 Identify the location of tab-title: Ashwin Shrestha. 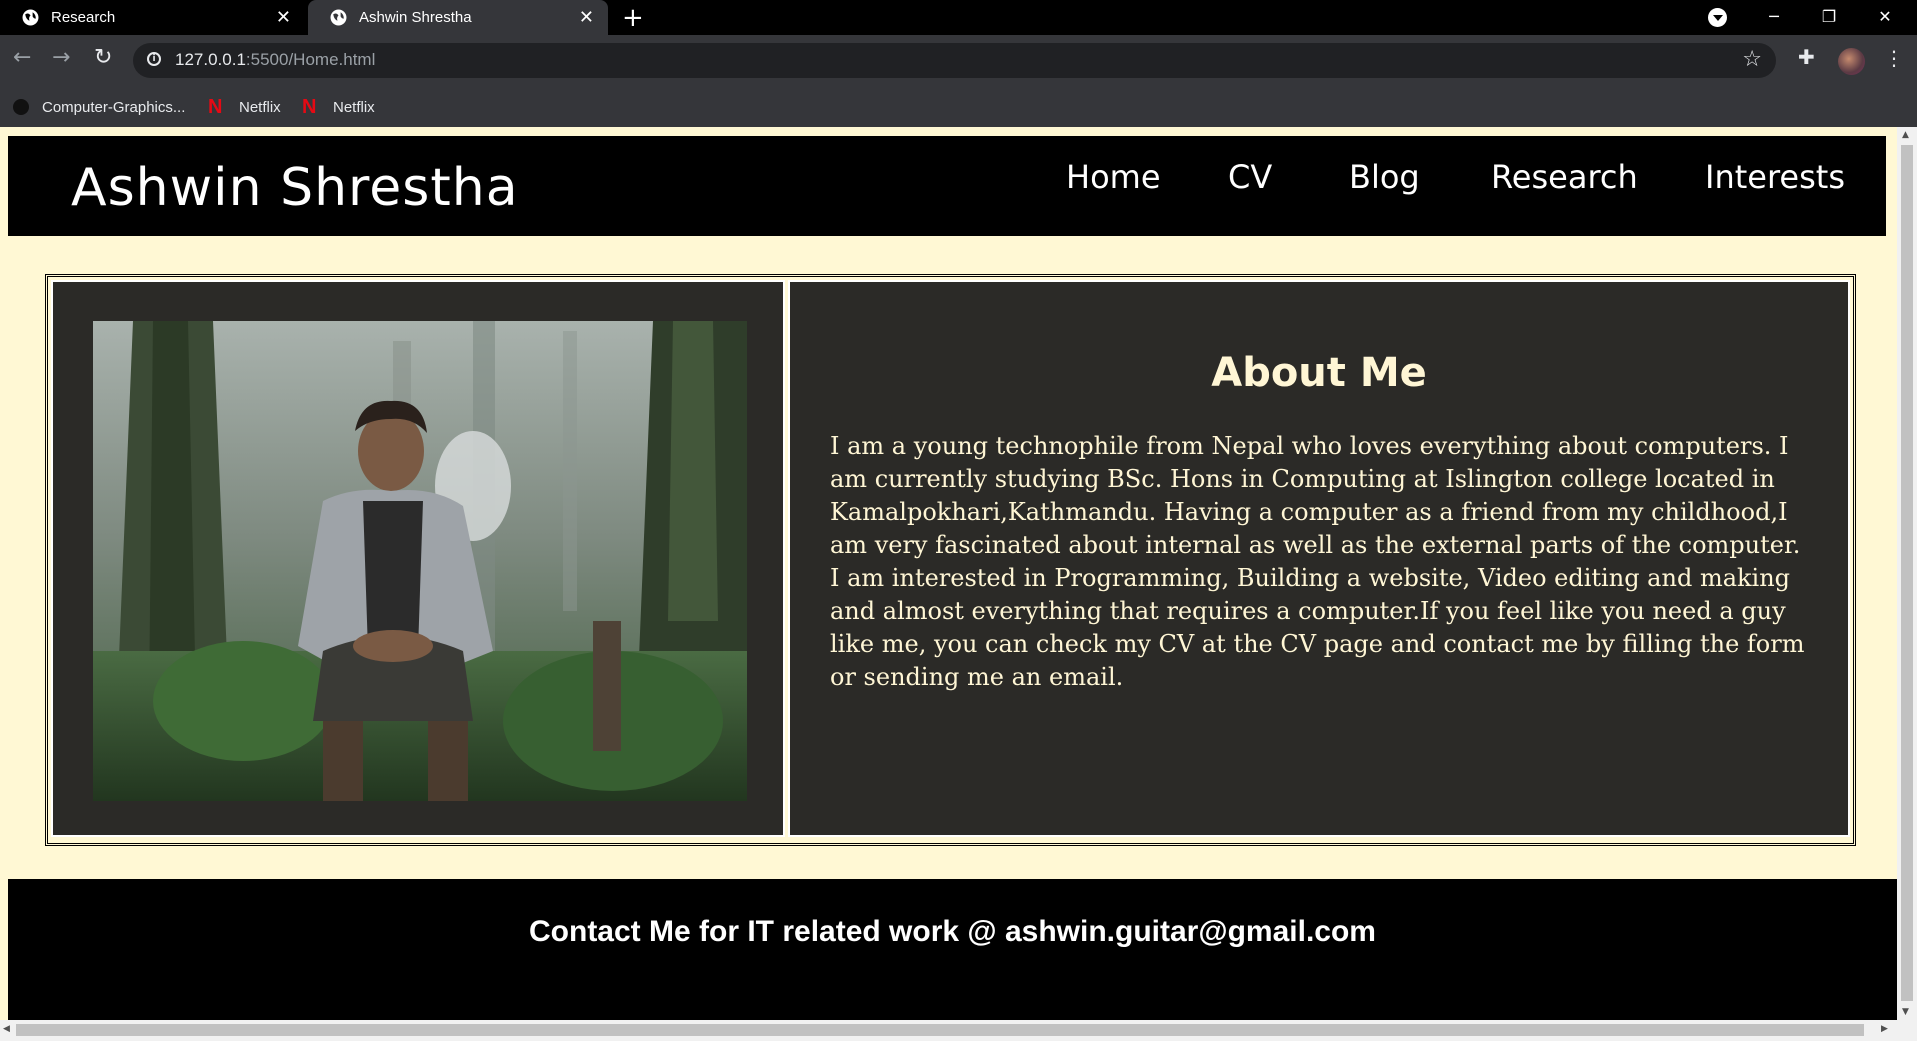
(415, 17).